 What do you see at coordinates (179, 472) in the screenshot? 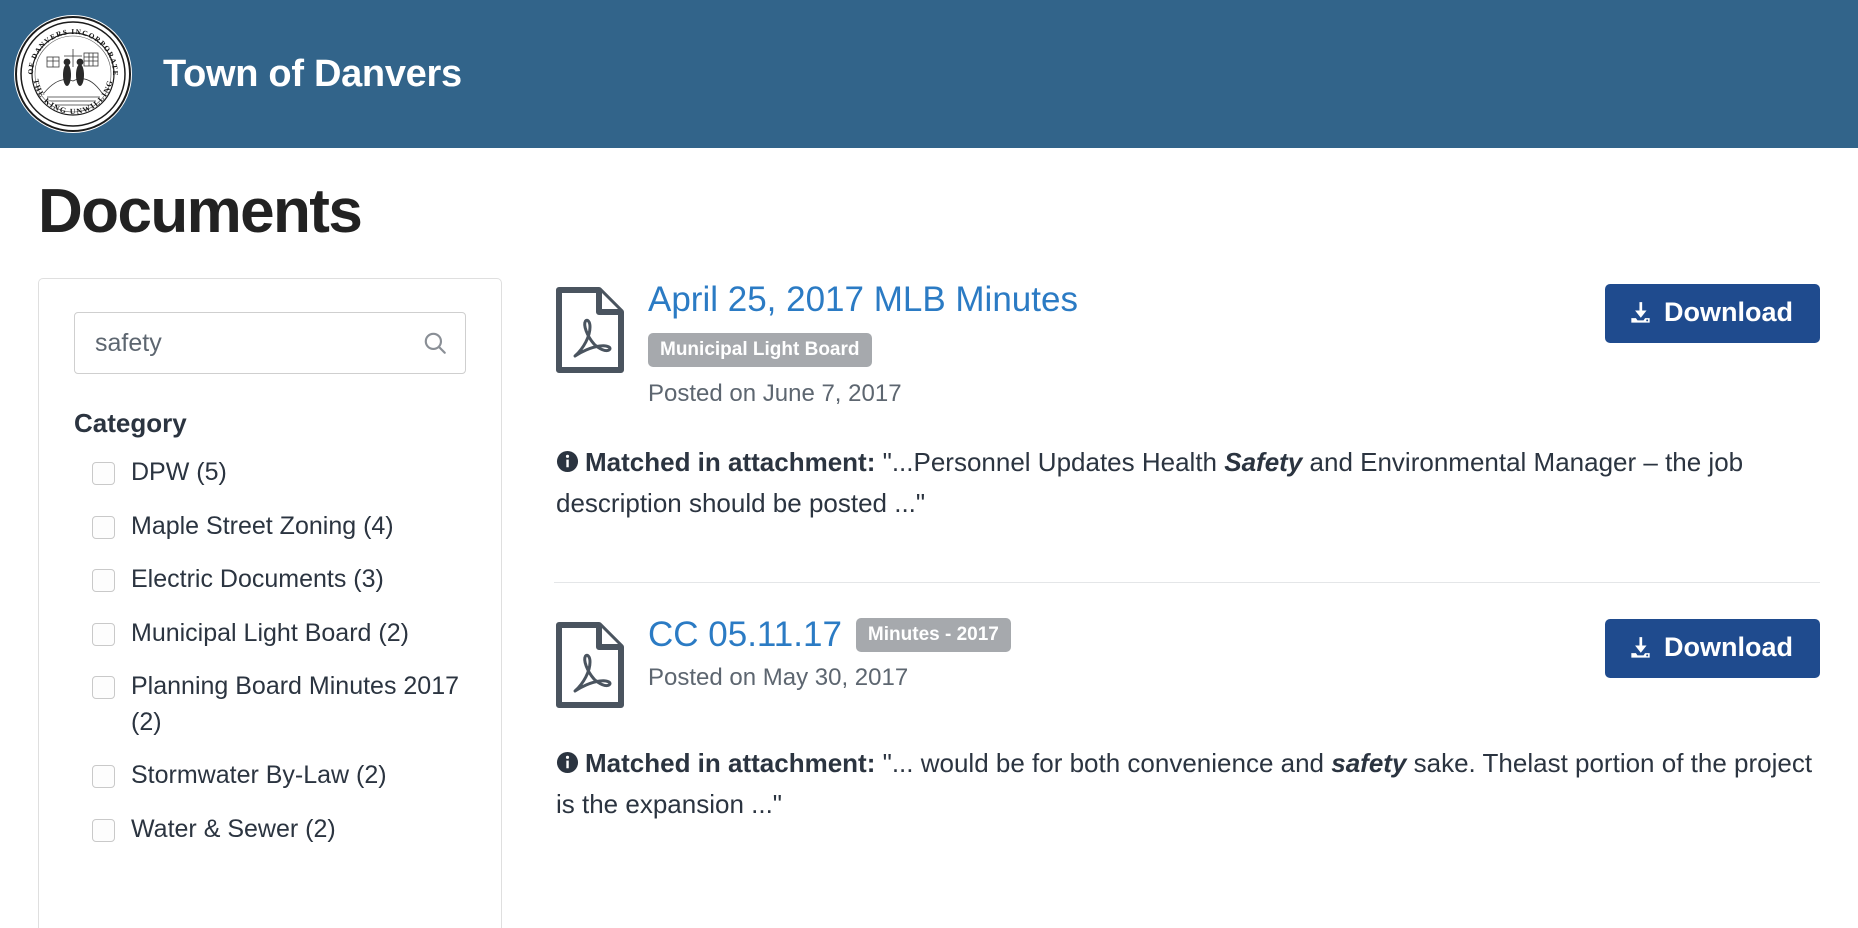
I see `category-label: DPW (5)` at bounding box center [179, 472].